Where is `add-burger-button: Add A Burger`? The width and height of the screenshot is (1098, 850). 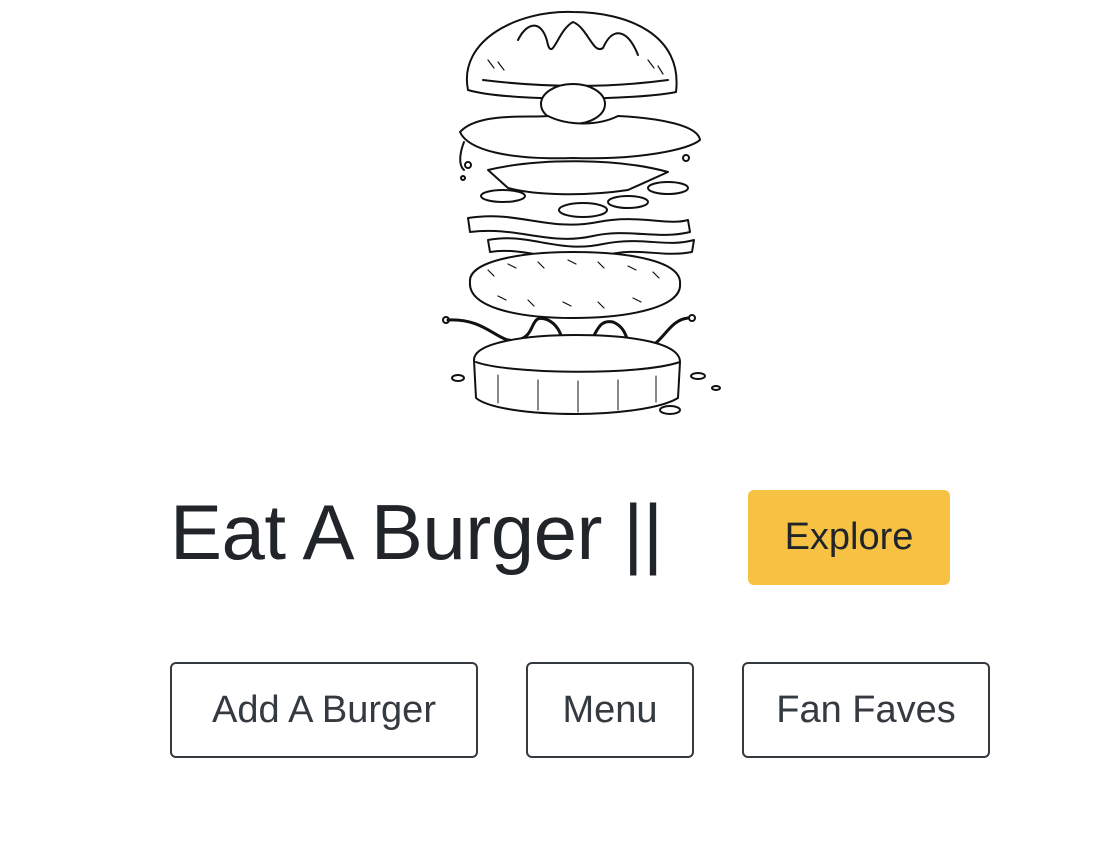 add-burger-button: Add A Burger is located at coordinates (324, 710).